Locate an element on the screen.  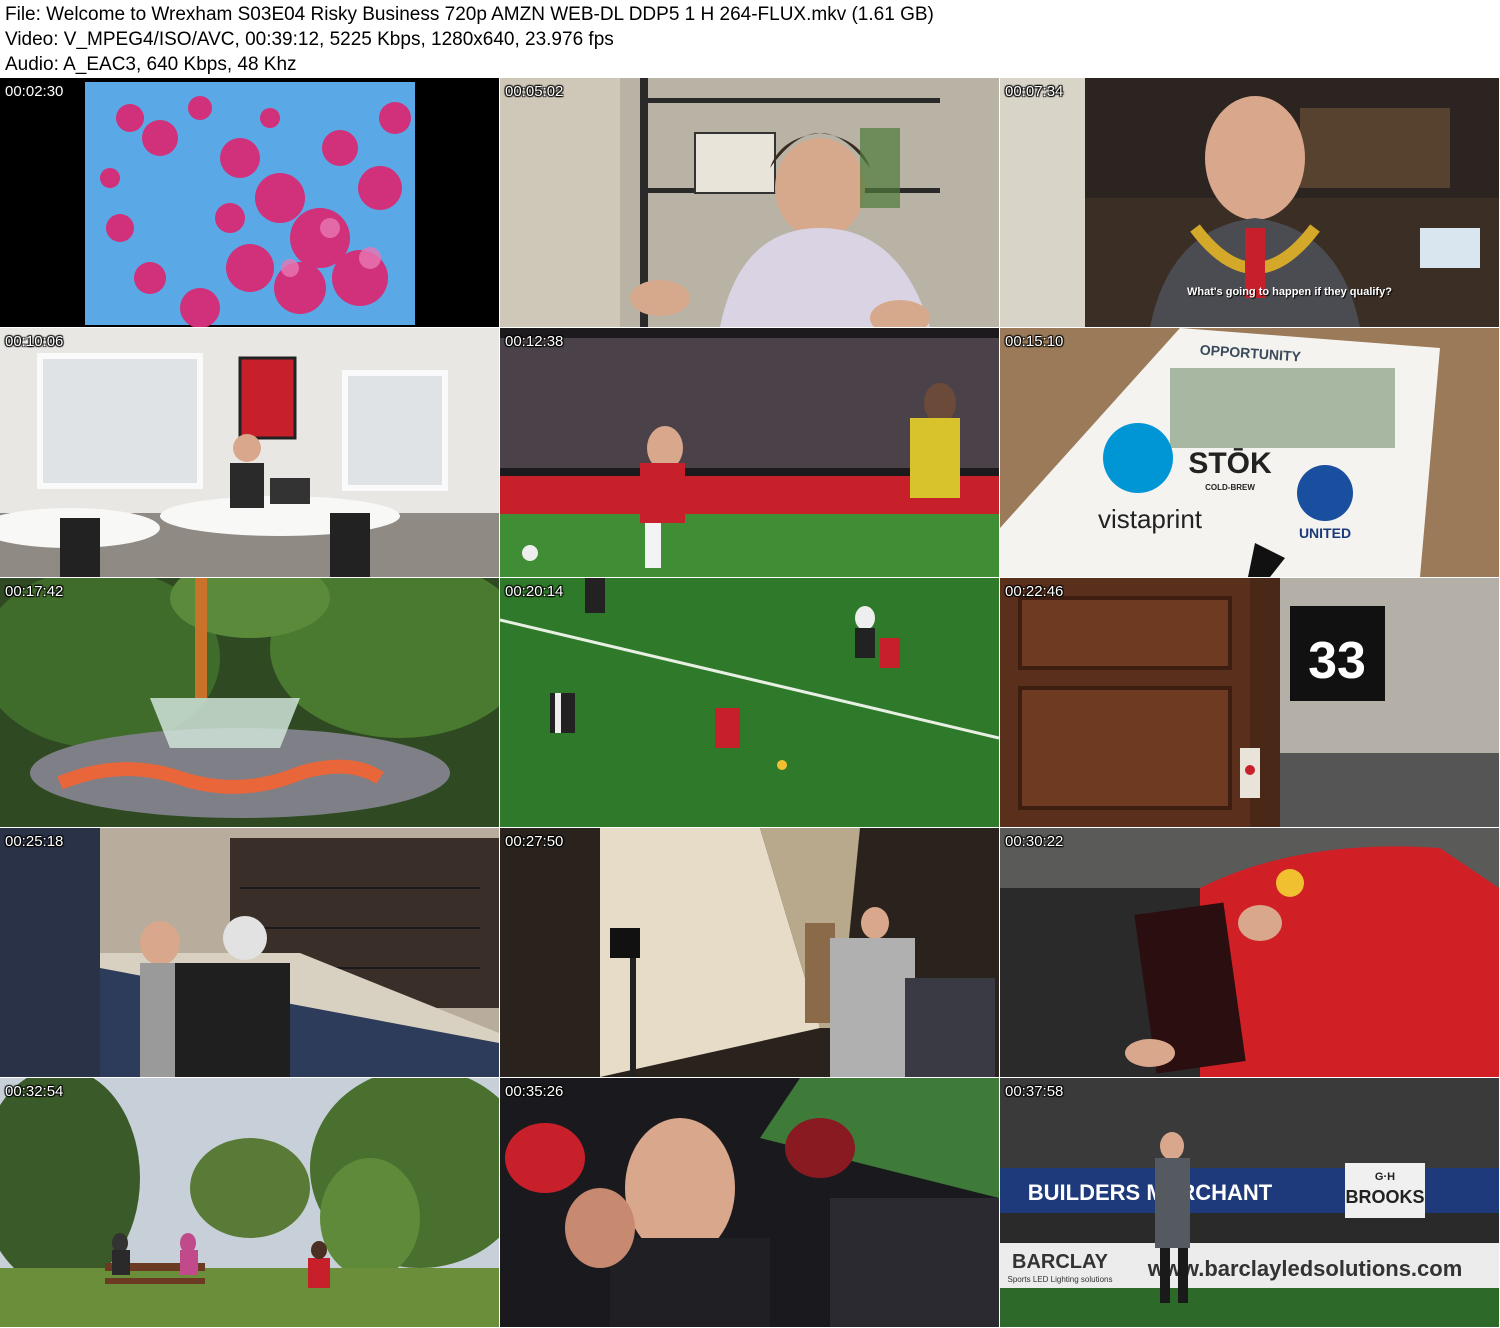
timestamp-label: 00:17:42 is located at coordinates (34, 591).